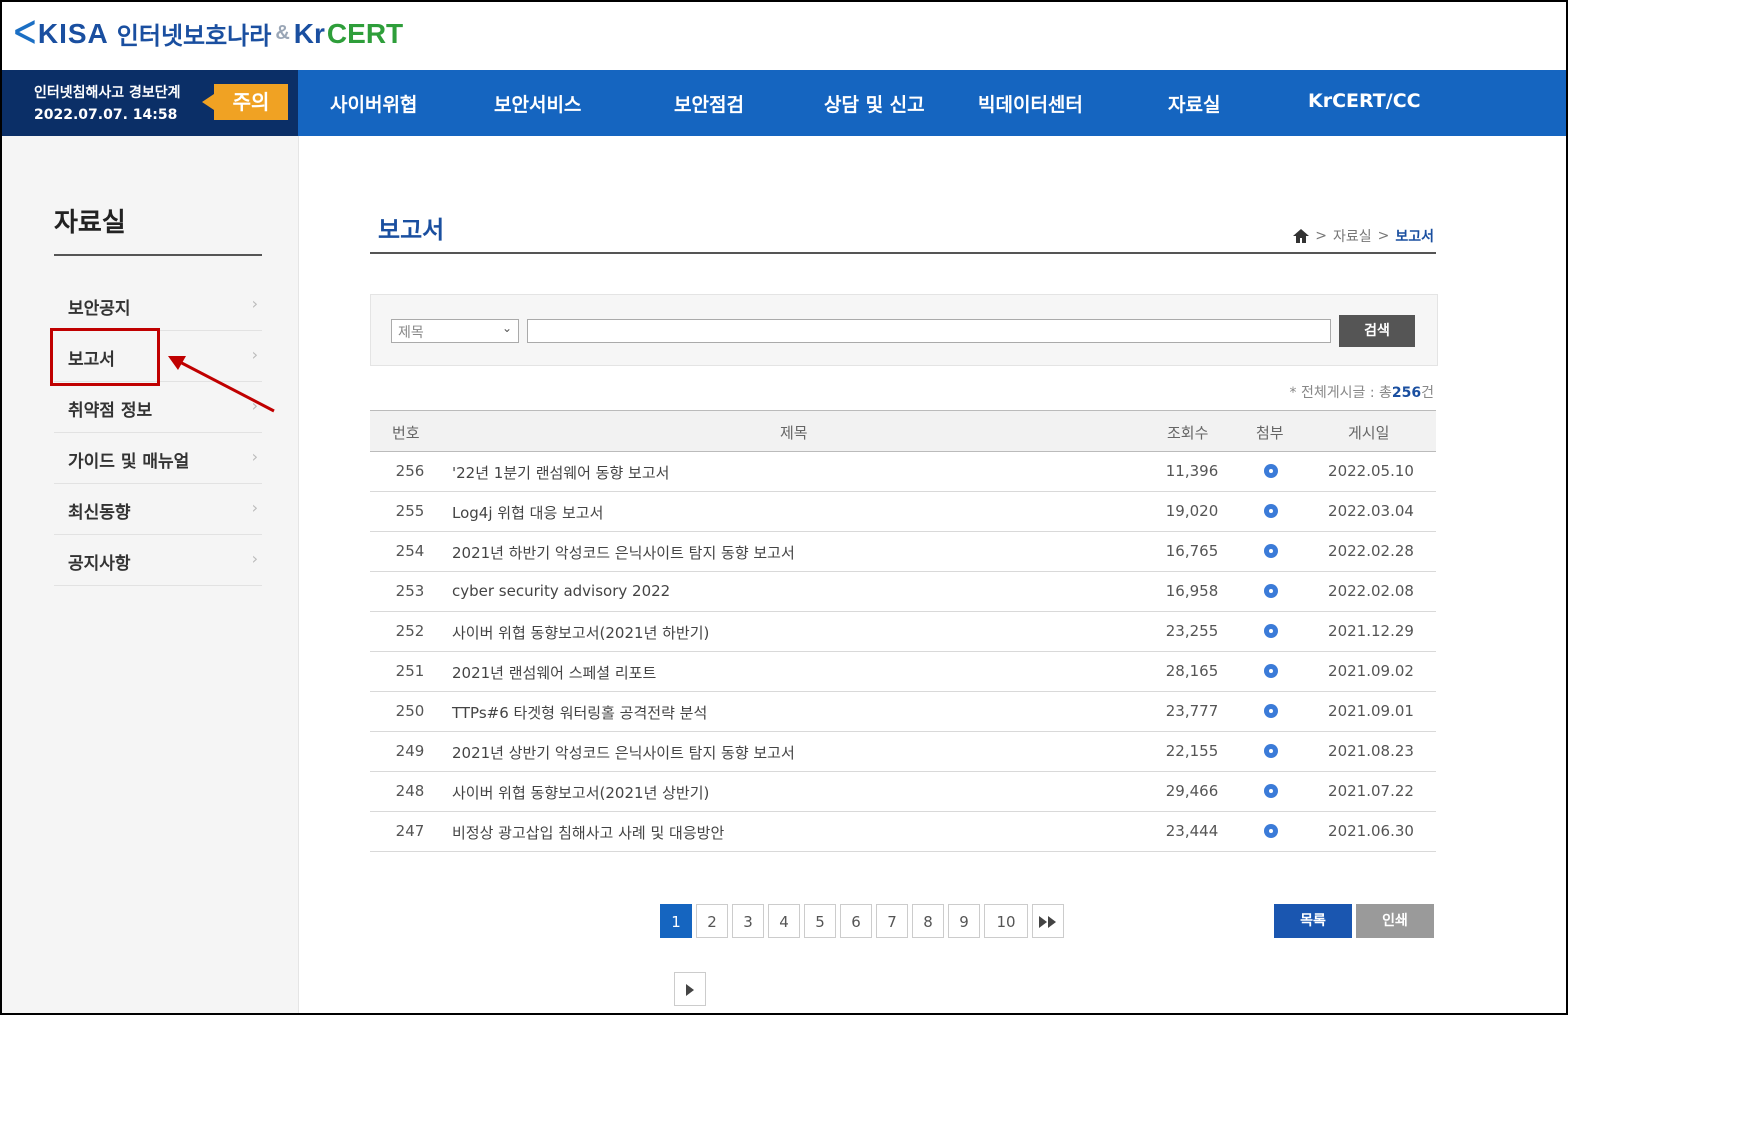 Image resolution: width=1748 pixels, height=1131 pixels. What do you see at coordinates (158, 458) in the screenshot?
I see `sidebar-item-guides-manuals: 가이드 및 매뉴얼 ›` at bounding box center [158, 458].